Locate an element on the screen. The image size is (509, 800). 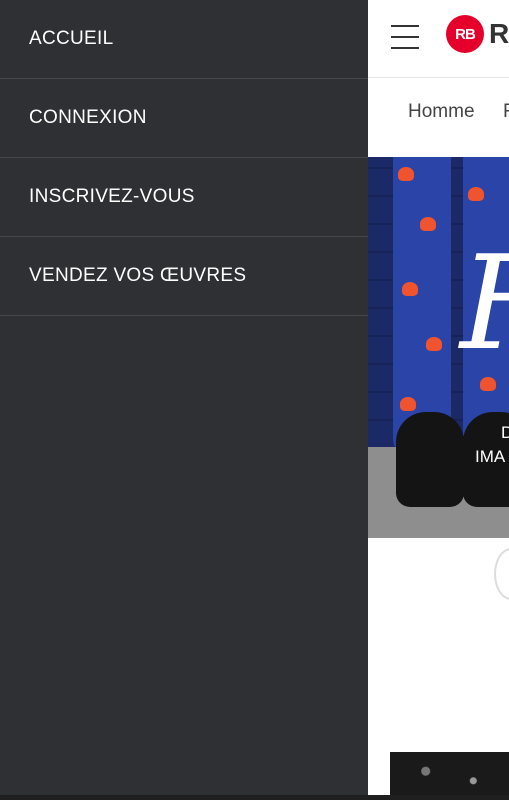
hamburger-menu-icon is located at coordinates (405, 37).